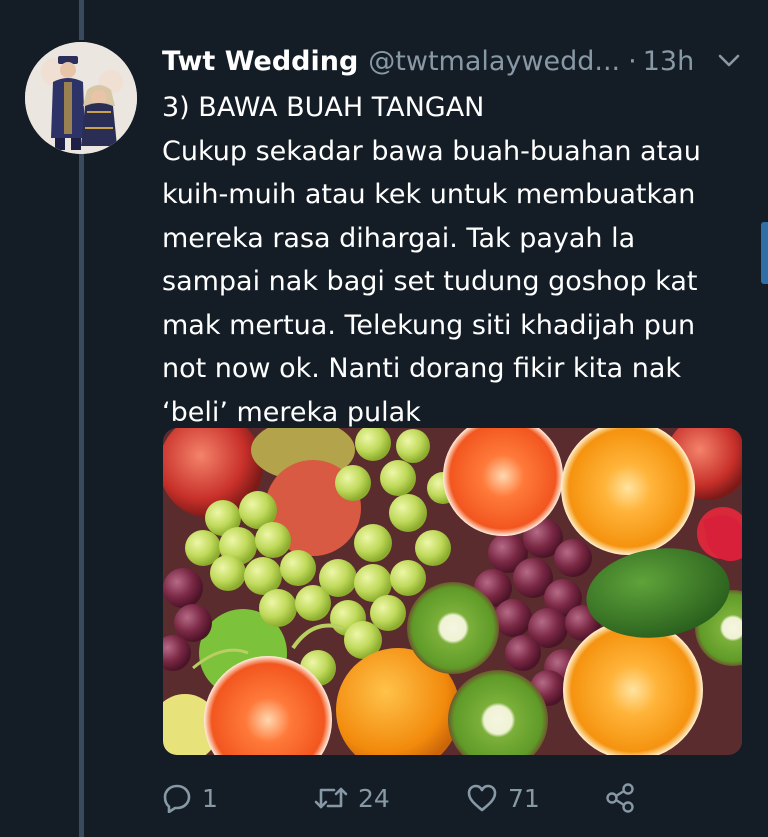 This screenshot has width=768, height=837. What do you see at coordinates (238, 798) in the screenshot?
I see `reply-button: 1` at bounding box center [238, 798].